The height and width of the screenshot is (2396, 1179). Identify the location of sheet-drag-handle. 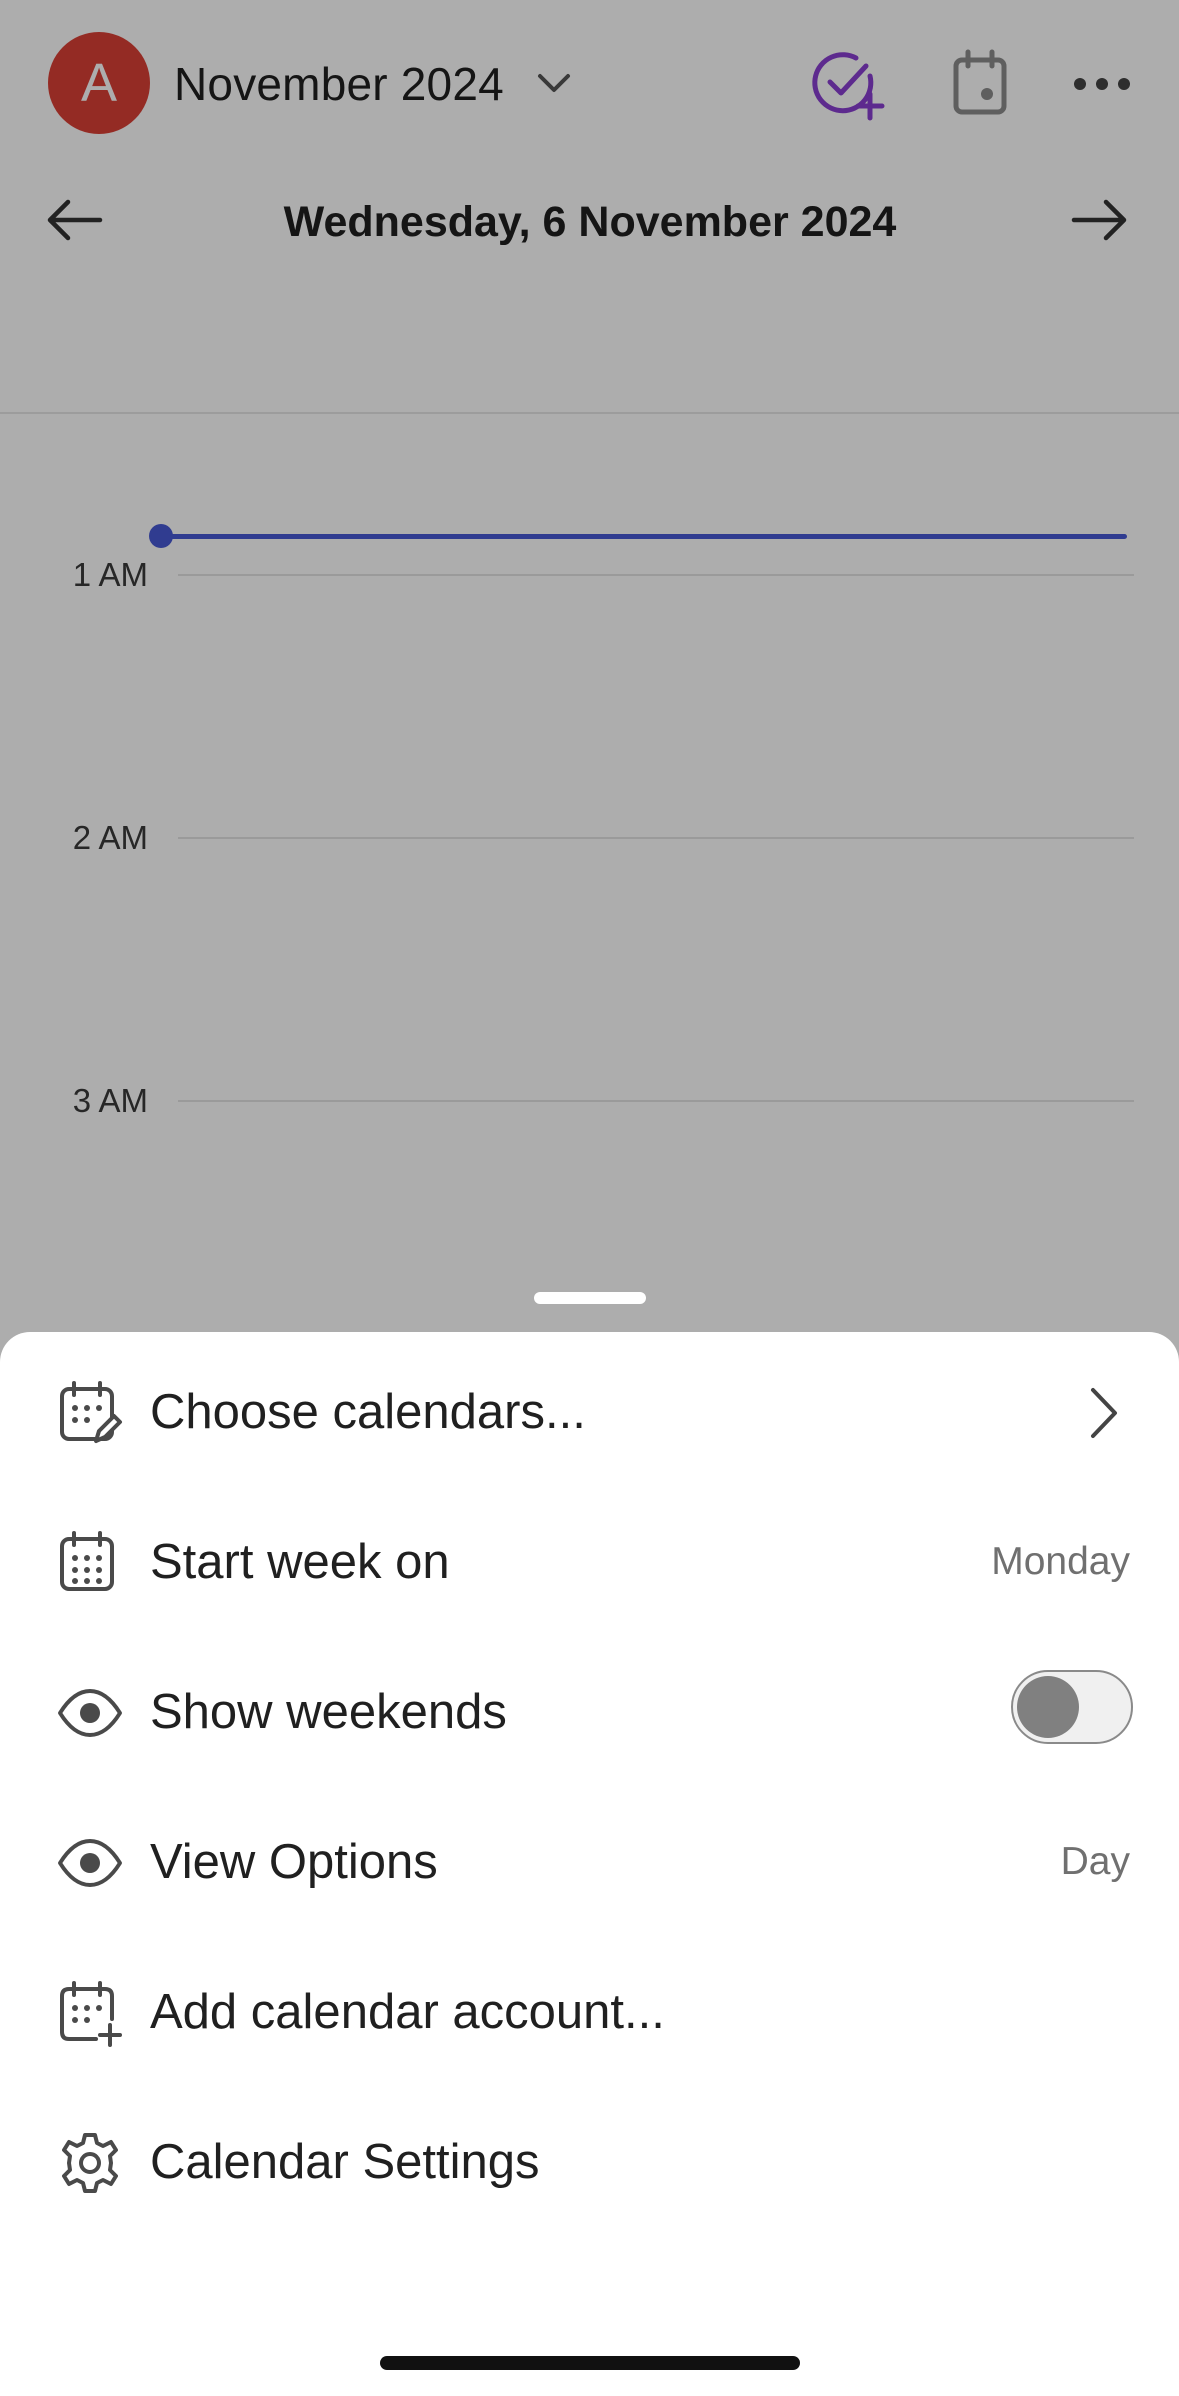
(590, 1298).